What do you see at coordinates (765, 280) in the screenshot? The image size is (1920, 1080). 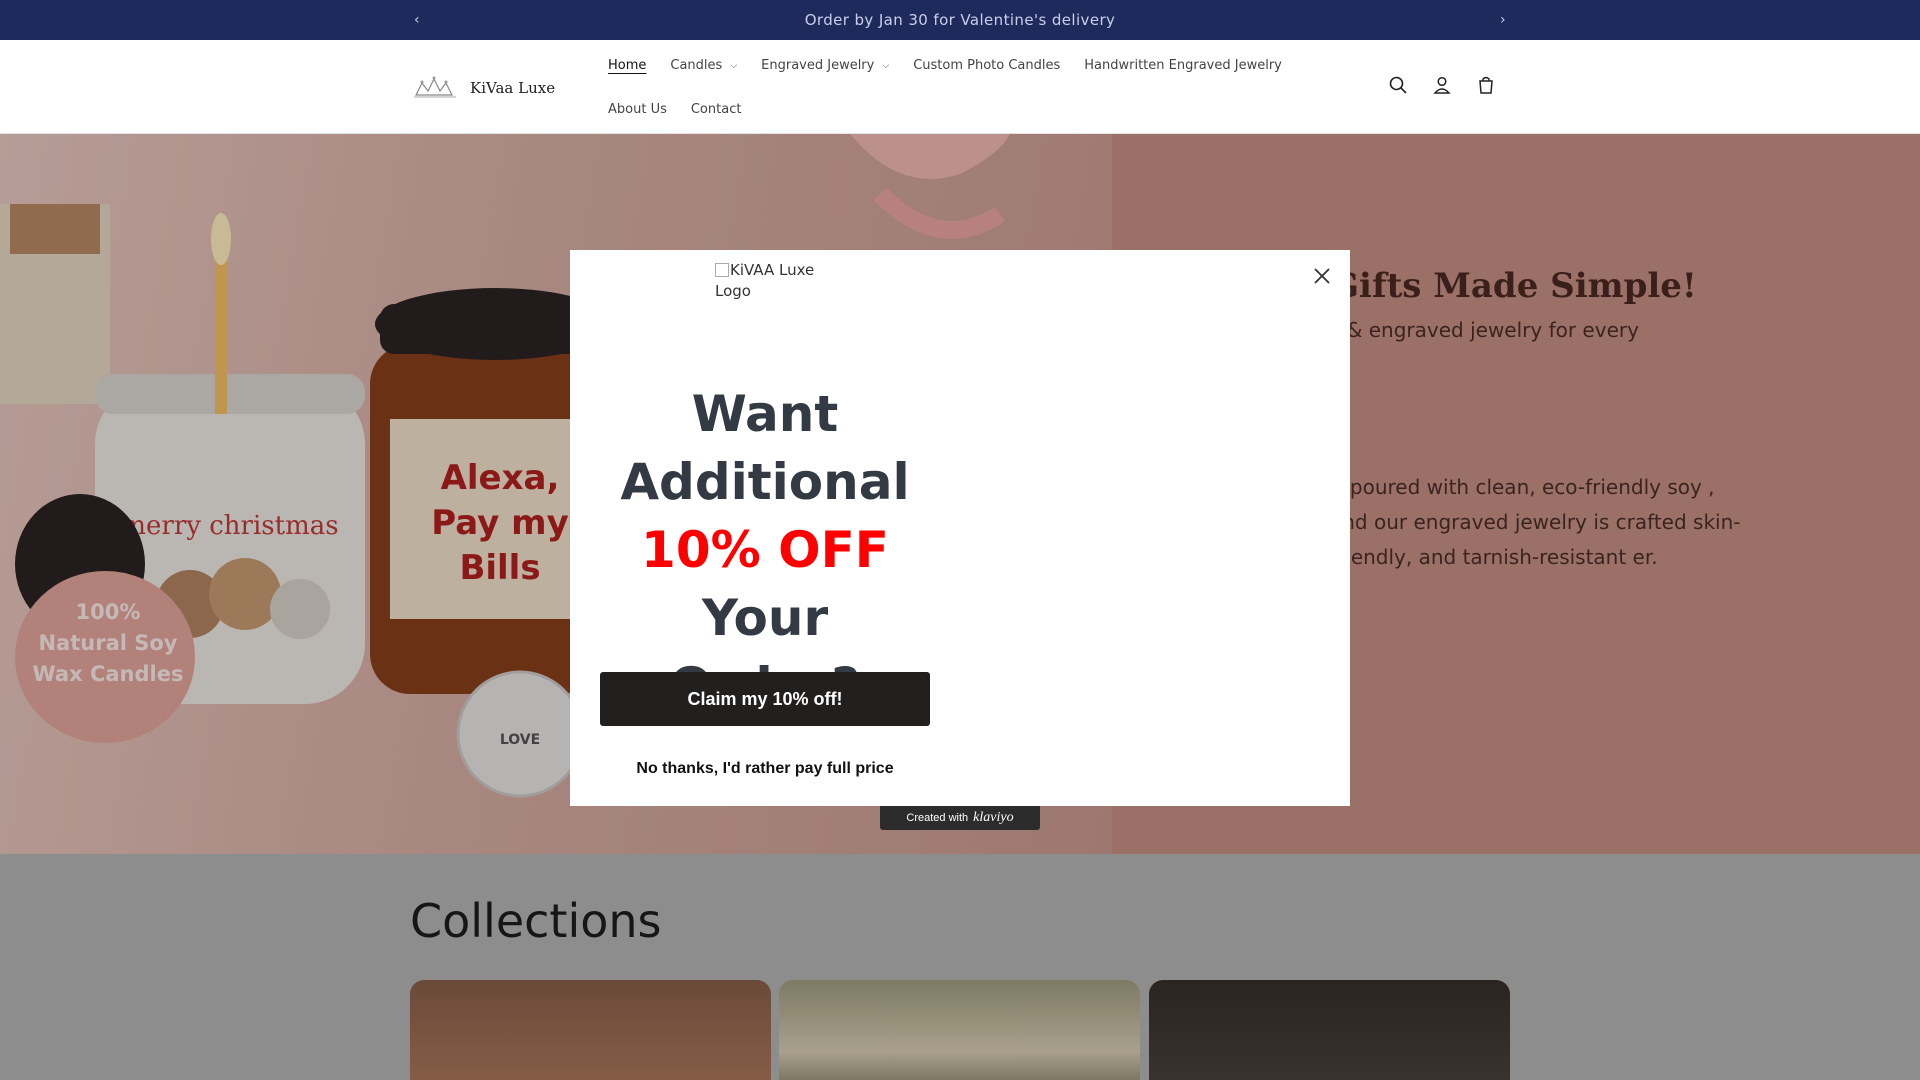 I see `popup-logo: KiVAA Luxe Logo` at bounding box center [765, 280].